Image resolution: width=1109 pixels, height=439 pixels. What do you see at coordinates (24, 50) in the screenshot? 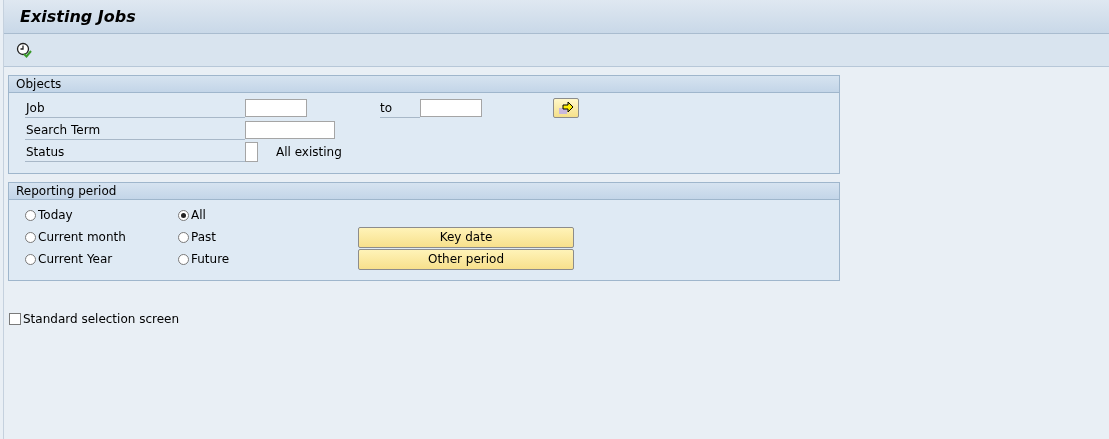
I see `clock-check-icon` at bounding box center [24, 50].